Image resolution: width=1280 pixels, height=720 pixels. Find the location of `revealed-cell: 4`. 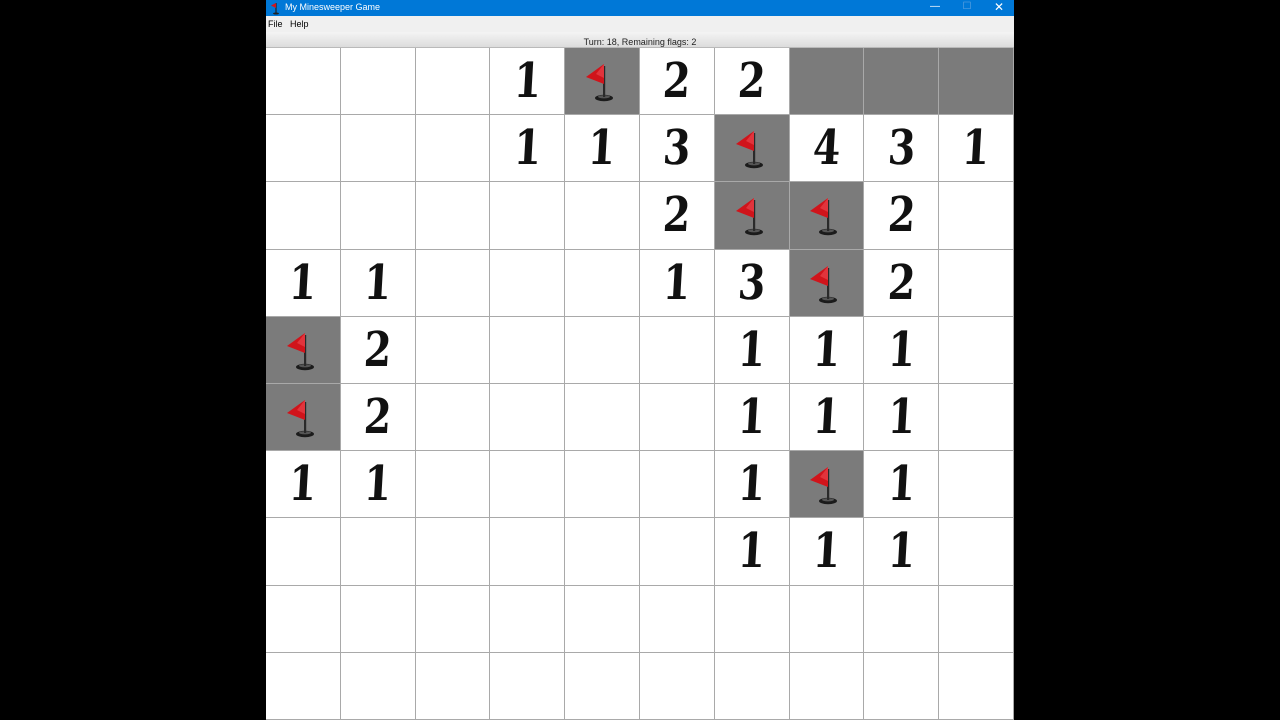

revealed-cell: 4 is located at coordinates (827, 149).